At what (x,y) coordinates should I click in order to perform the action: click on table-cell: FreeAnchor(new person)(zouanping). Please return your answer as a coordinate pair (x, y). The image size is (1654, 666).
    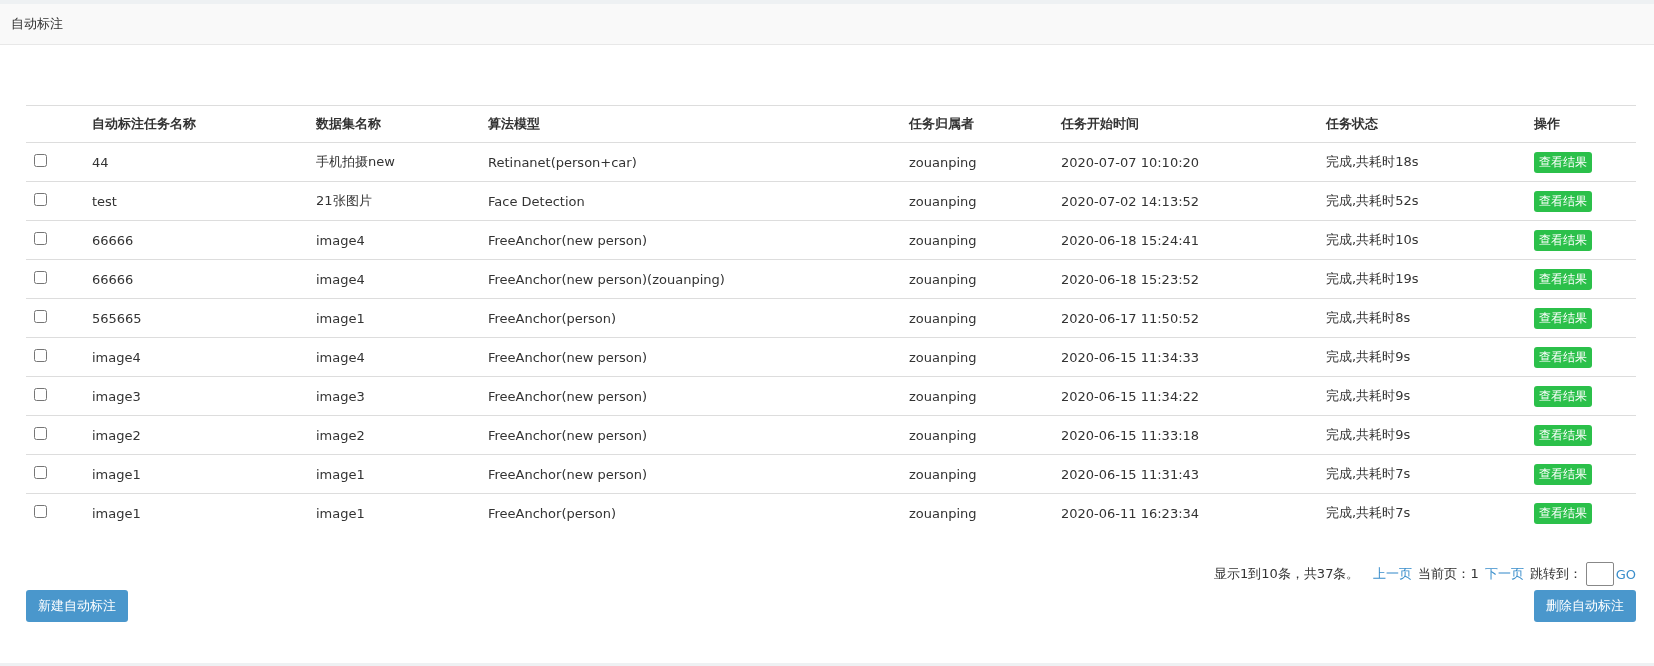
    Looking at the image, I should click on (698, 279).